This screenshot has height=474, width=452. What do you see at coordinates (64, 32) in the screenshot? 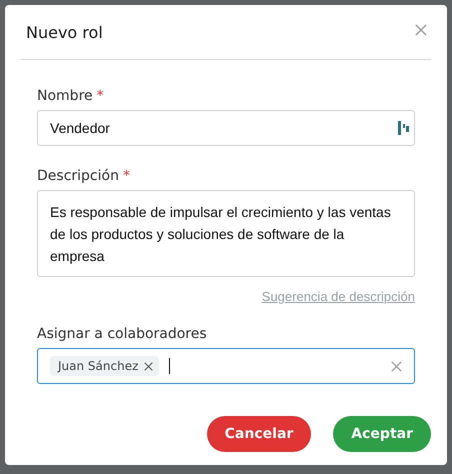
I see `dialog-title: Nuevo rol` at bounding box center [64, 32].